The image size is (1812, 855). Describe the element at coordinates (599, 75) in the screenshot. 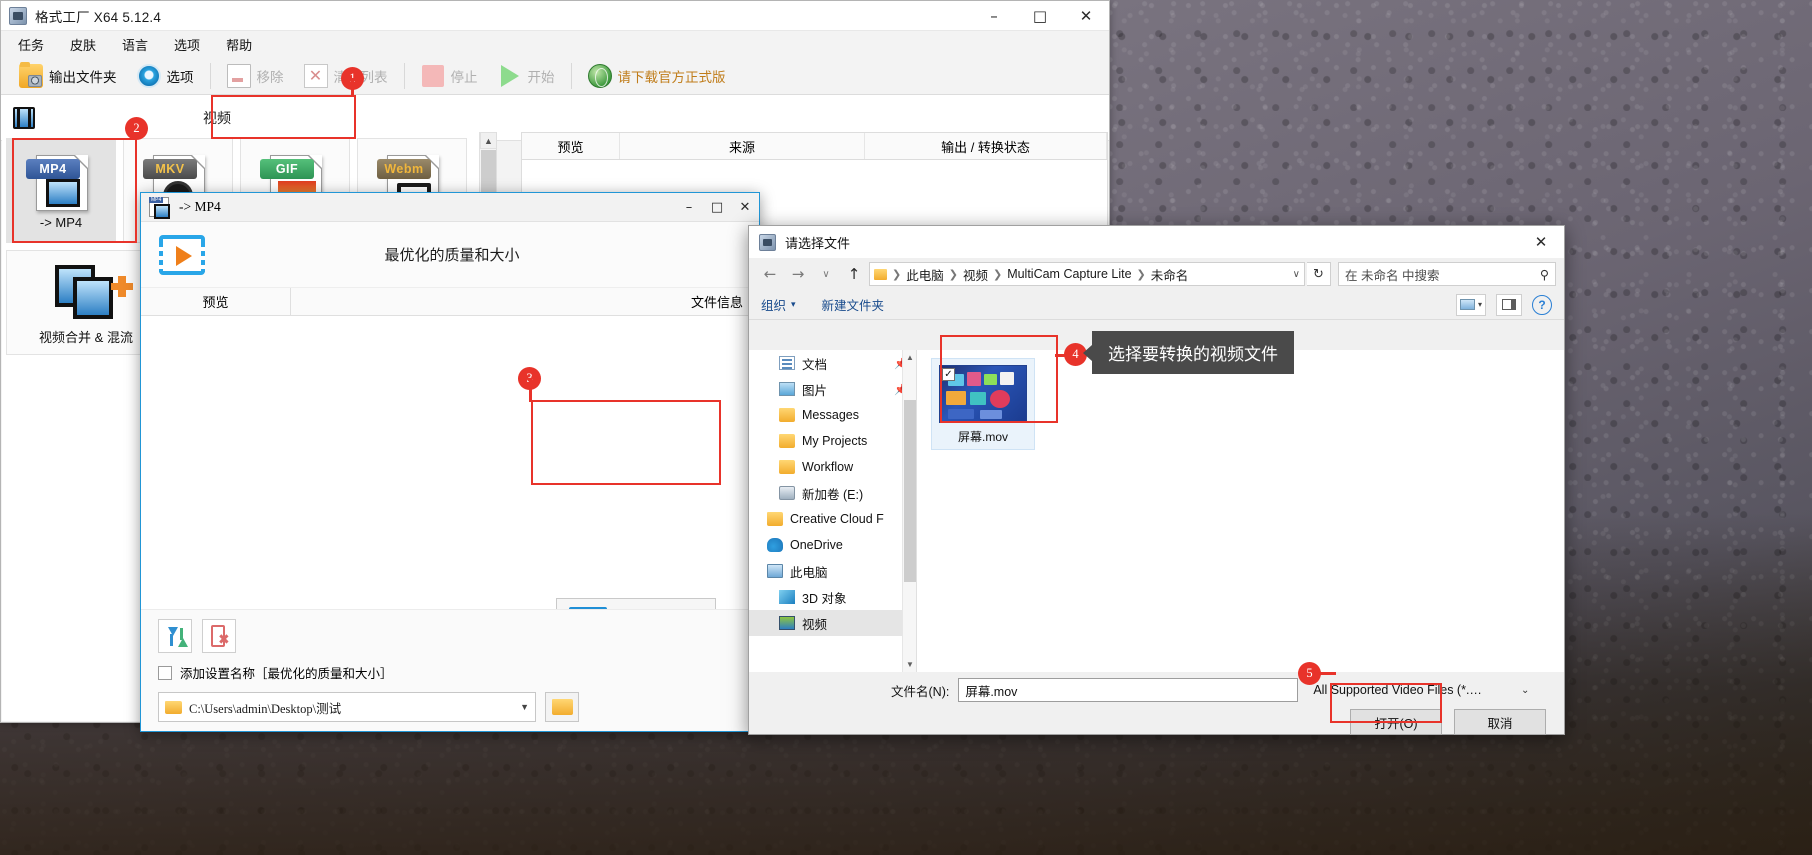

I see `globe-icon` at that location.